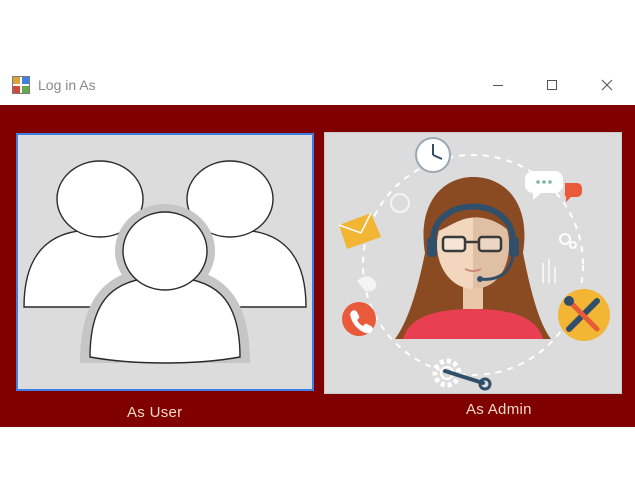 This screenshot has height=493, width=635. Describe the element at coordinates (21, 85) in the screenshot. I see `app-icon` at that location.